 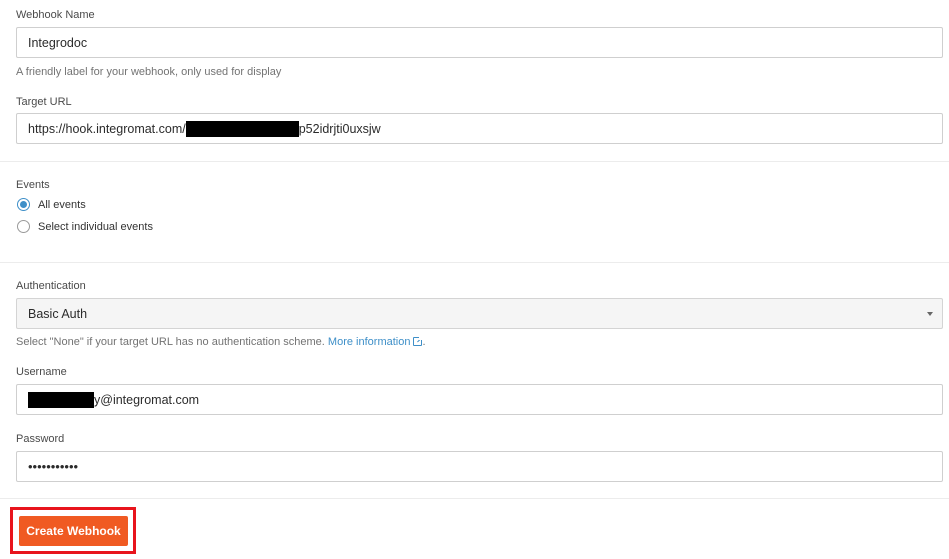 What do you see at coordinates (479, 42) in the screenshot?
I see `webhook-name-input: Integrodoc` at bounding box center [479, 42].